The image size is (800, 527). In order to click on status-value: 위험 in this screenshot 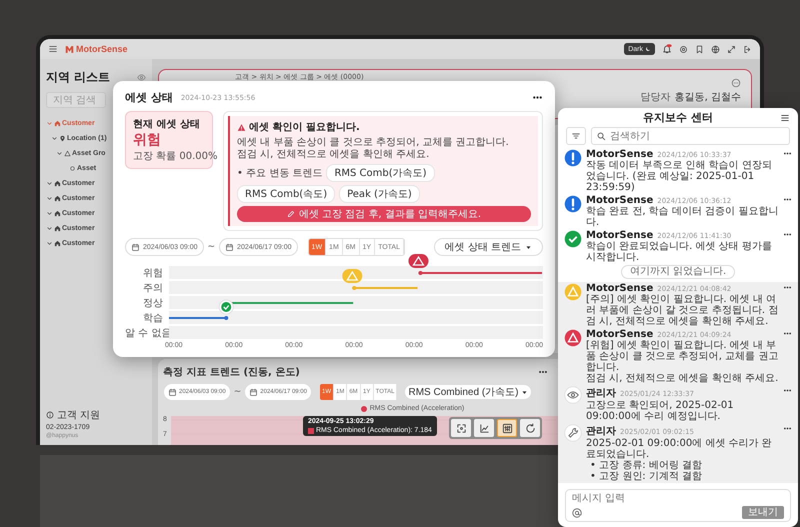, I will do `click(147, 140)`.